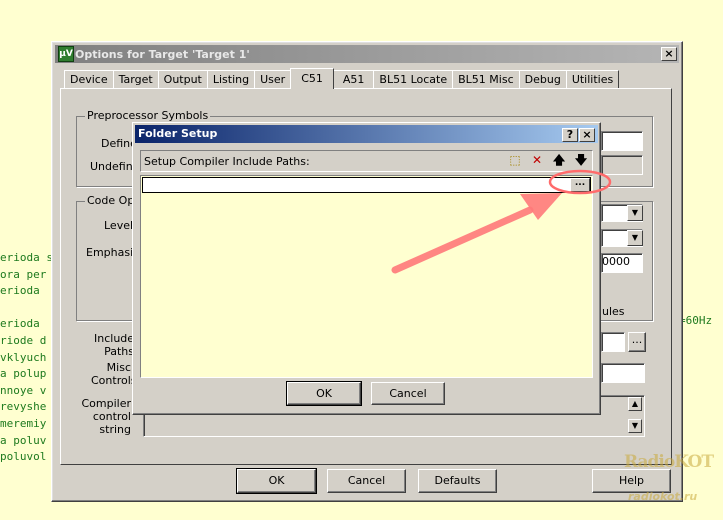  What do you see at coordinates (663, 496) in the screenshot?
I see `watermark-url: radiokot.ru` at bounding box center [663, 496].